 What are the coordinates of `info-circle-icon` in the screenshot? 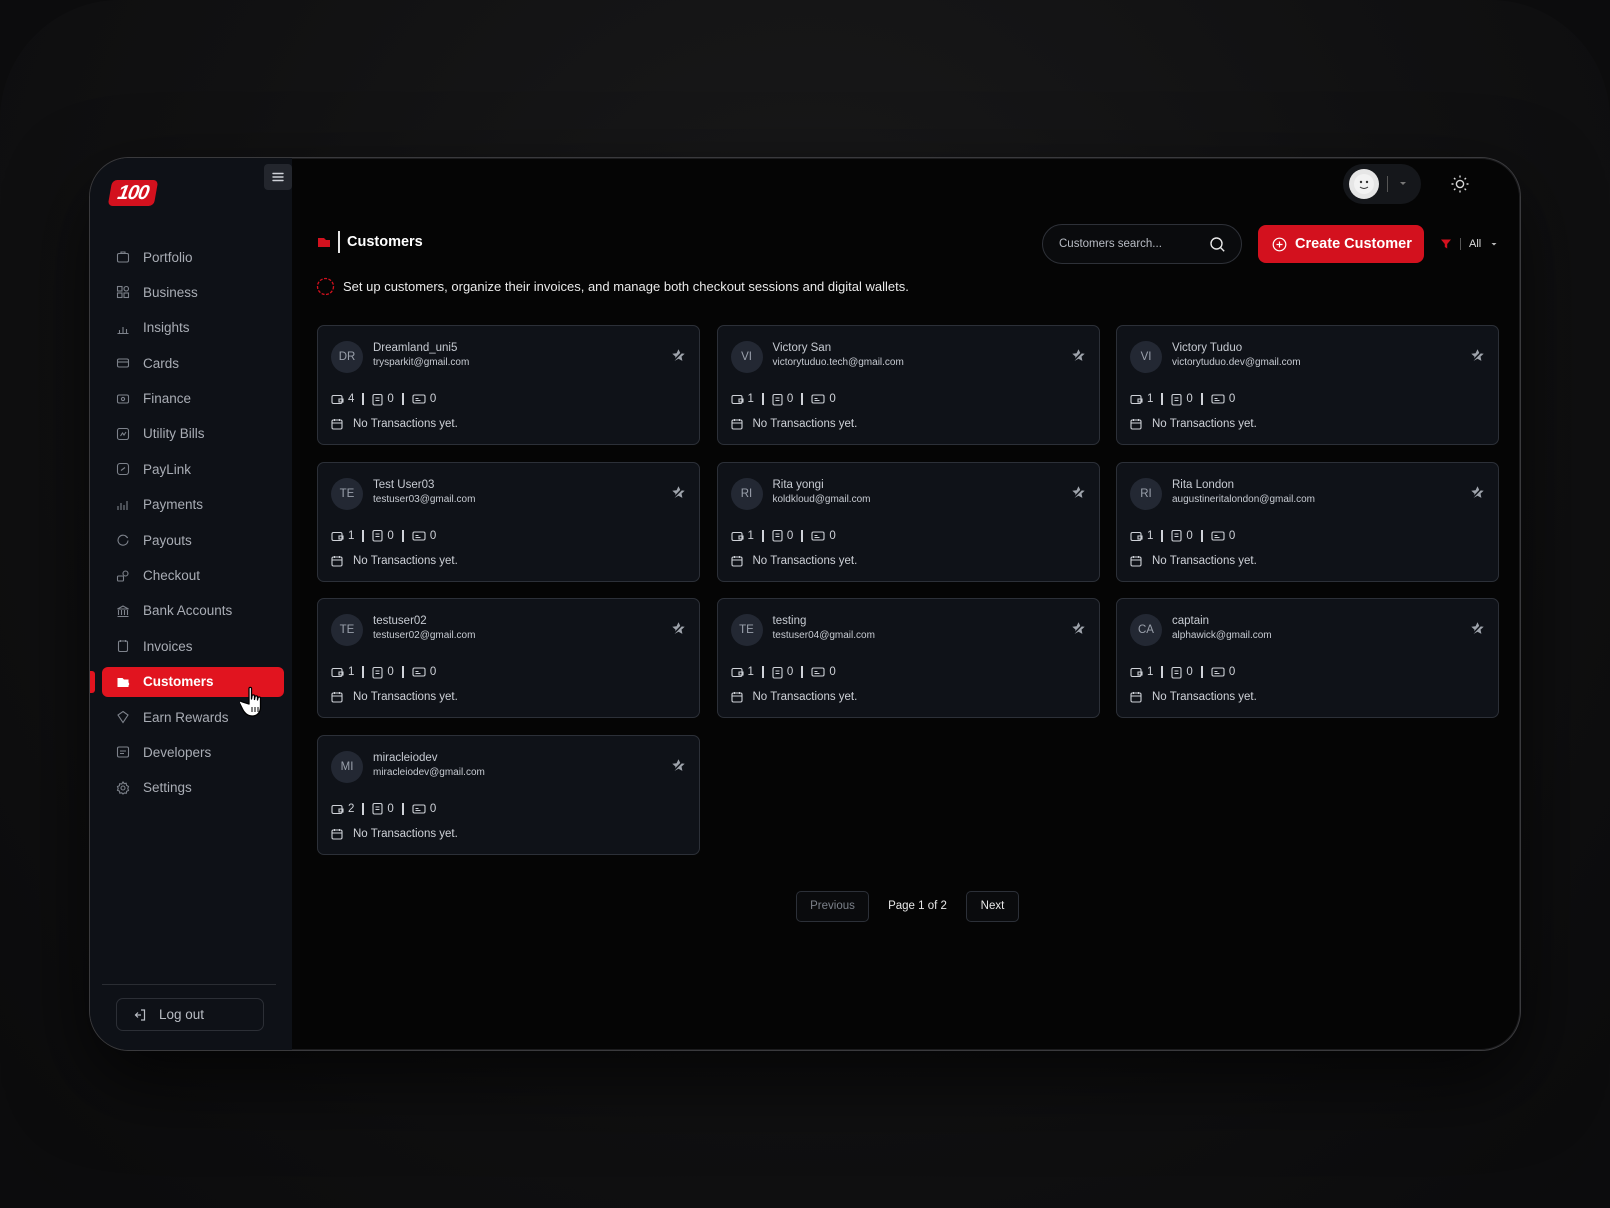 It's located at (325, 286).